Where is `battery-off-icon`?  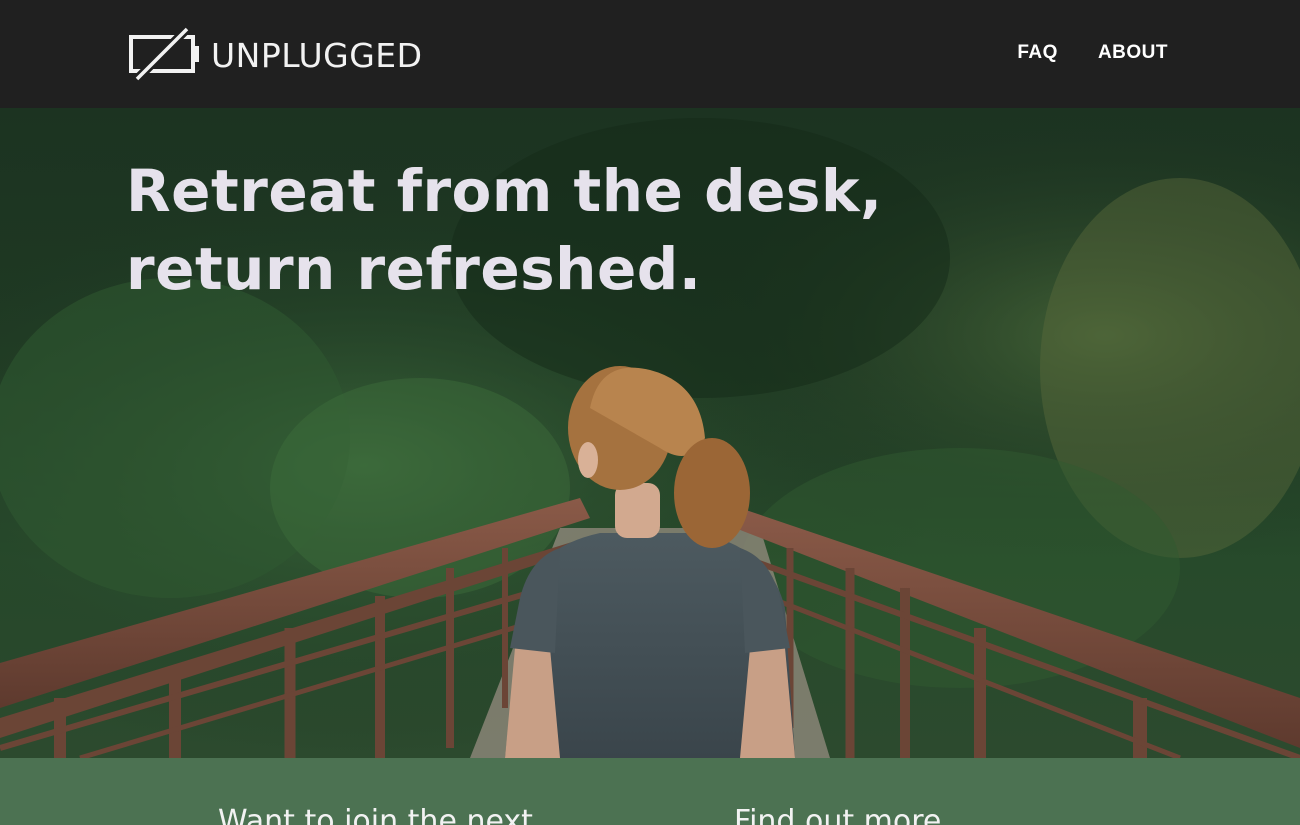 battery-off-icon is located at coordinates (164, 55).